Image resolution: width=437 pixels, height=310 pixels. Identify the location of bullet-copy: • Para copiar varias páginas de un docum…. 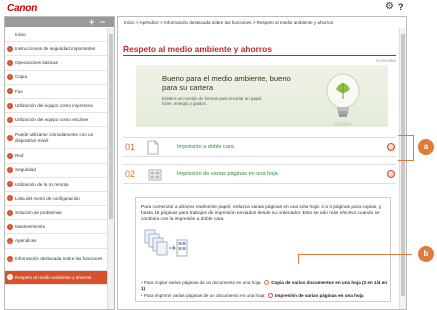
(265, 286).